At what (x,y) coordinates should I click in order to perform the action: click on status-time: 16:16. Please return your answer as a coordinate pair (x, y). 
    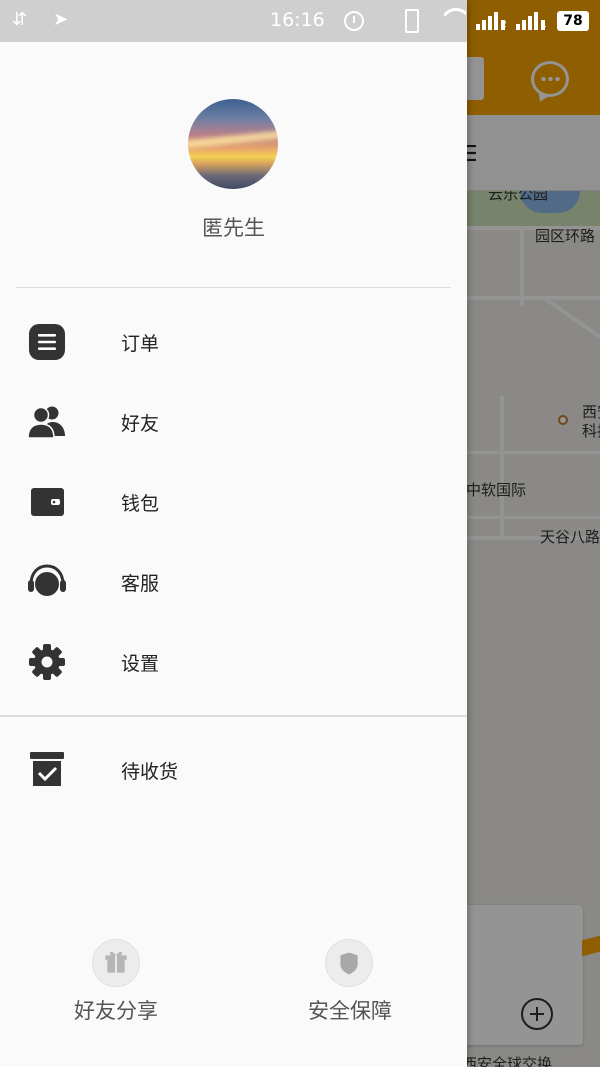
    Looking at the image, I should click on (297, 20).